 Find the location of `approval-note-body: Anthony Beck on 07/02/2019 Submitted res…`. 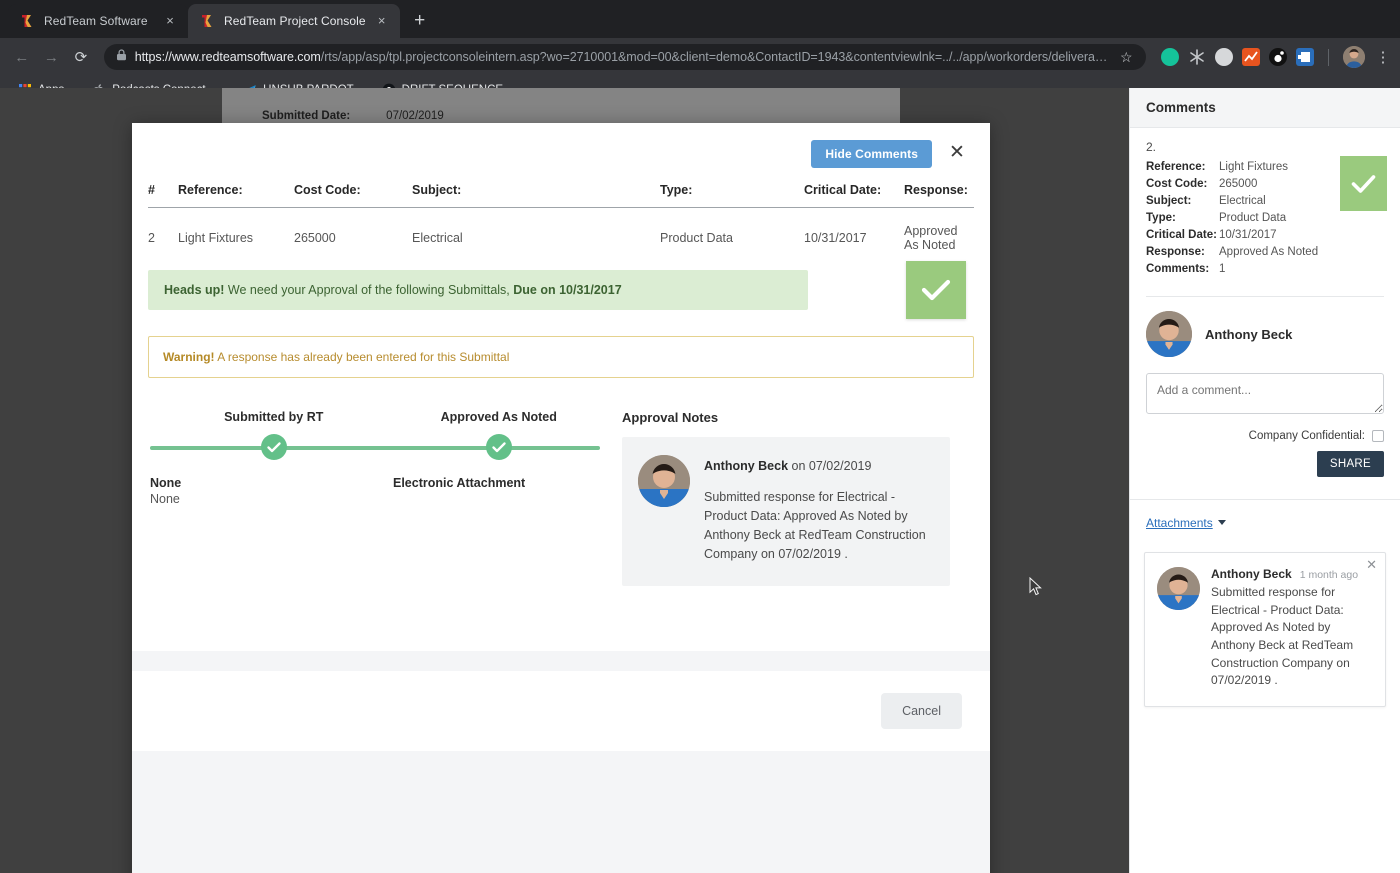

approval-note-body: Anthony Beck on 07/02/2019 Submitted res… is located at coordinates (818, 509).